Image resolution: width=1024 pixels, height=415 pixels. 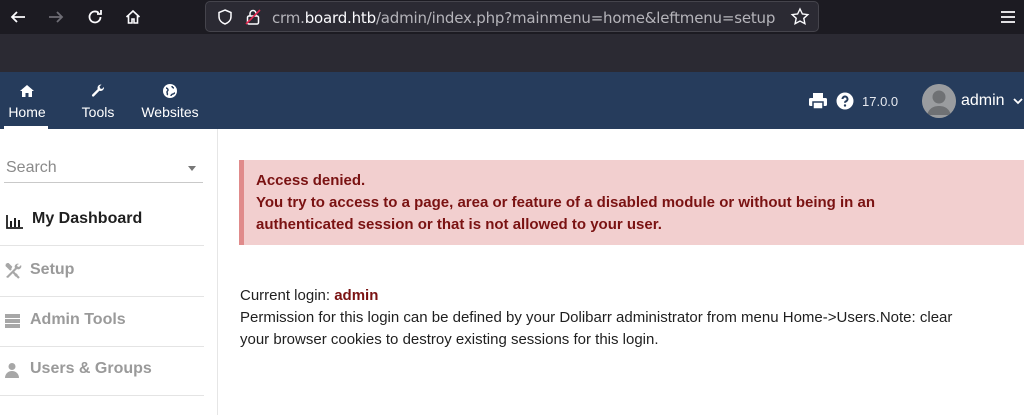 I want to click on search-select: Search, so click(x=103, y=169).